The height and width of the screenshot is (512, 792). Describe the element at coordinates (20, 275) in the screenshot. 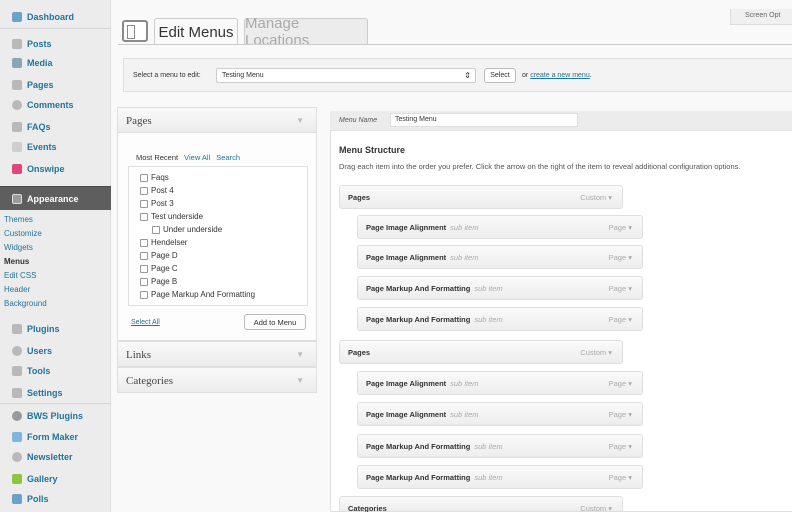

I see `sidebar-sub-edit-css: Edit CSS` at that location.